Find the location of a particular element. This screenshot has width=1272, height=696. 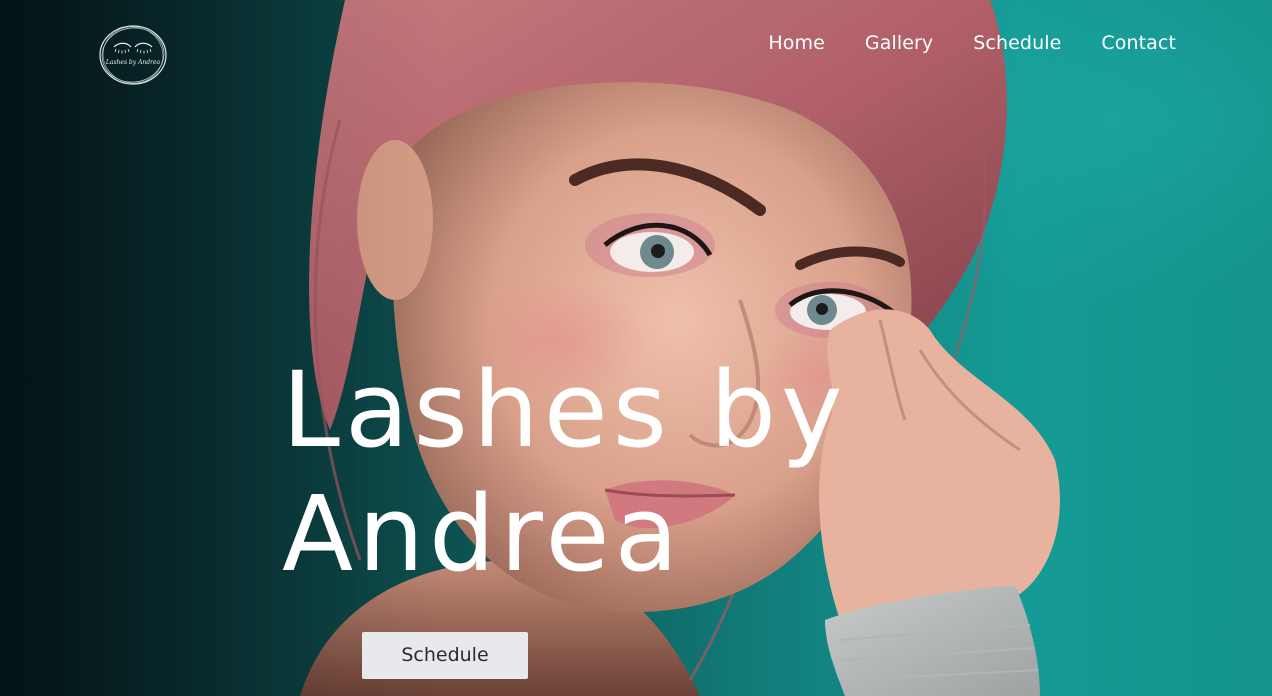

main-nav: Home Gallery Schedule Contact is located at coordinates (972, 43).